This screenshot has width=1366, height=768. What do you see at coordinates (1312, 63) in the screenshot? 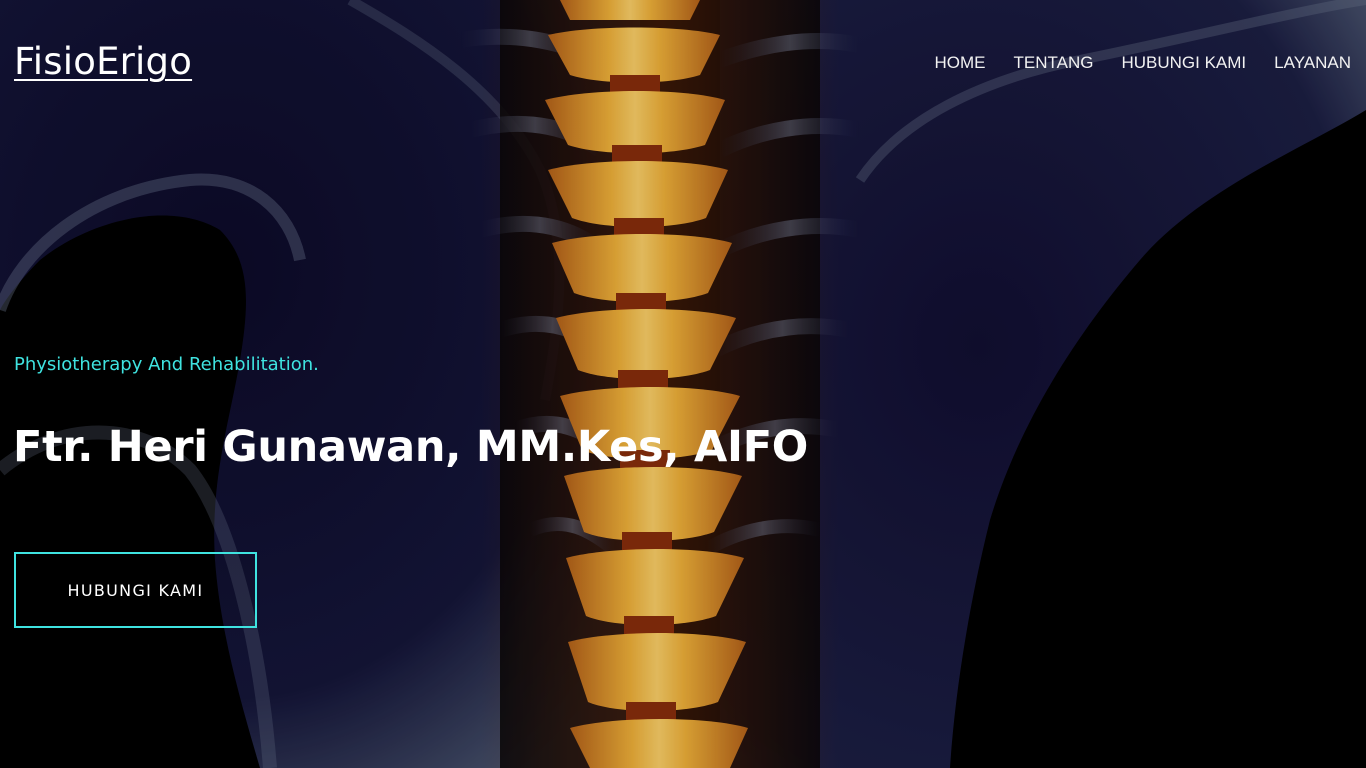
I see `nav-item-layanan: LAYANAN` at bounding box center [1312, 63].